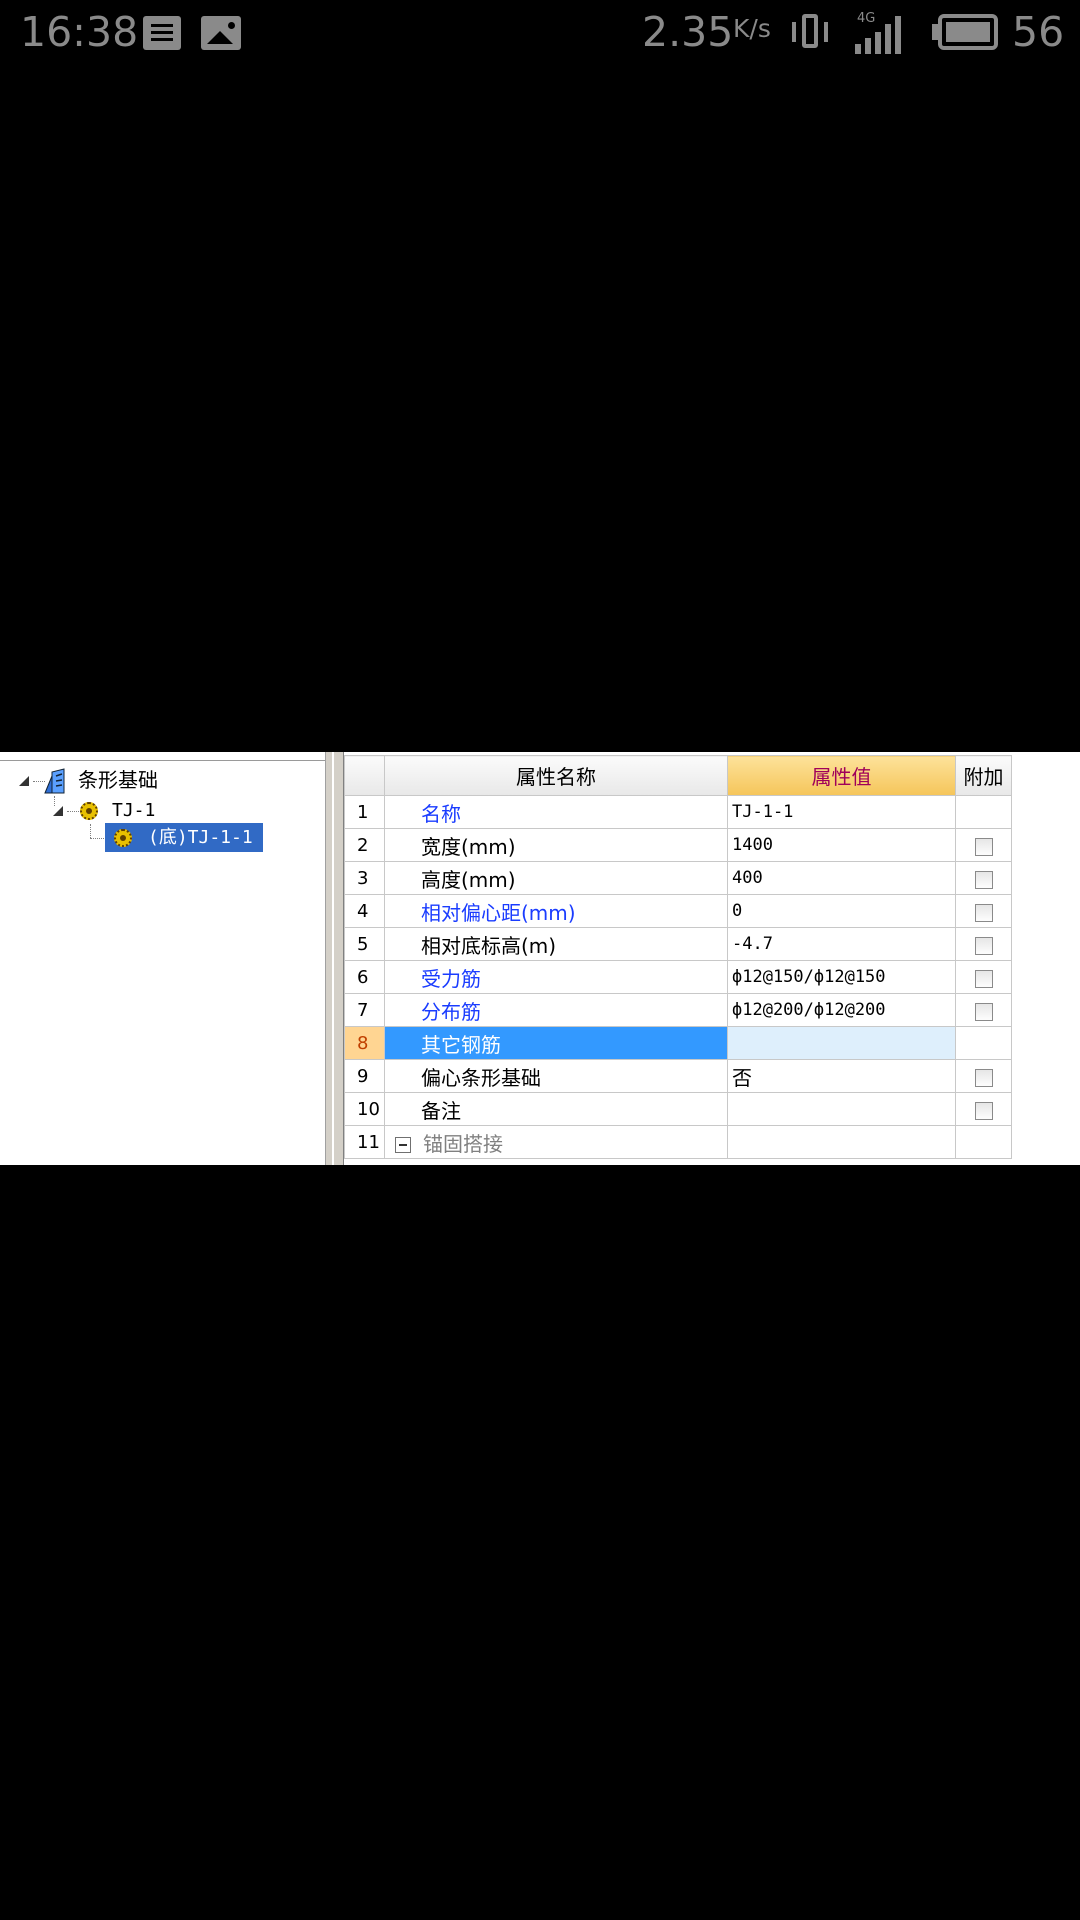  I want to click on table-row: 10 备注, so click(678, 1109).